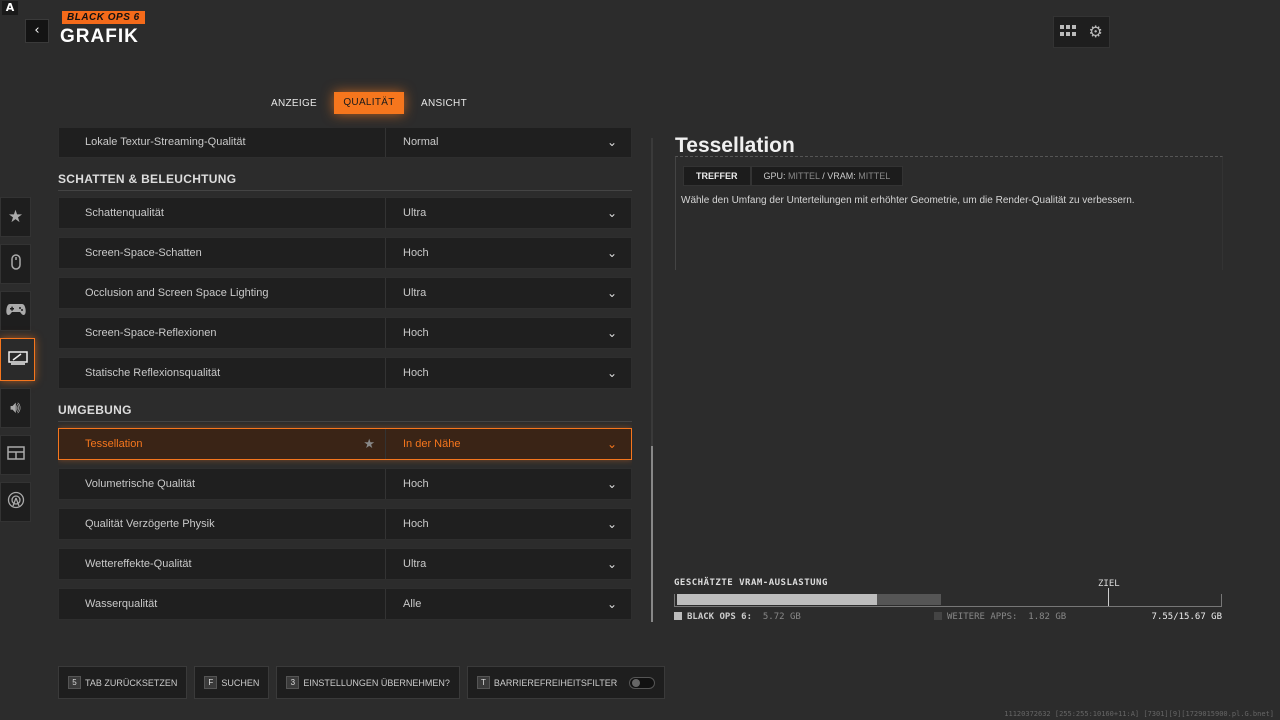 The image size is (1280, 720). Describe the element at coordinates (211, 682) in the screenshot. I see `key-hint: F` at that location.